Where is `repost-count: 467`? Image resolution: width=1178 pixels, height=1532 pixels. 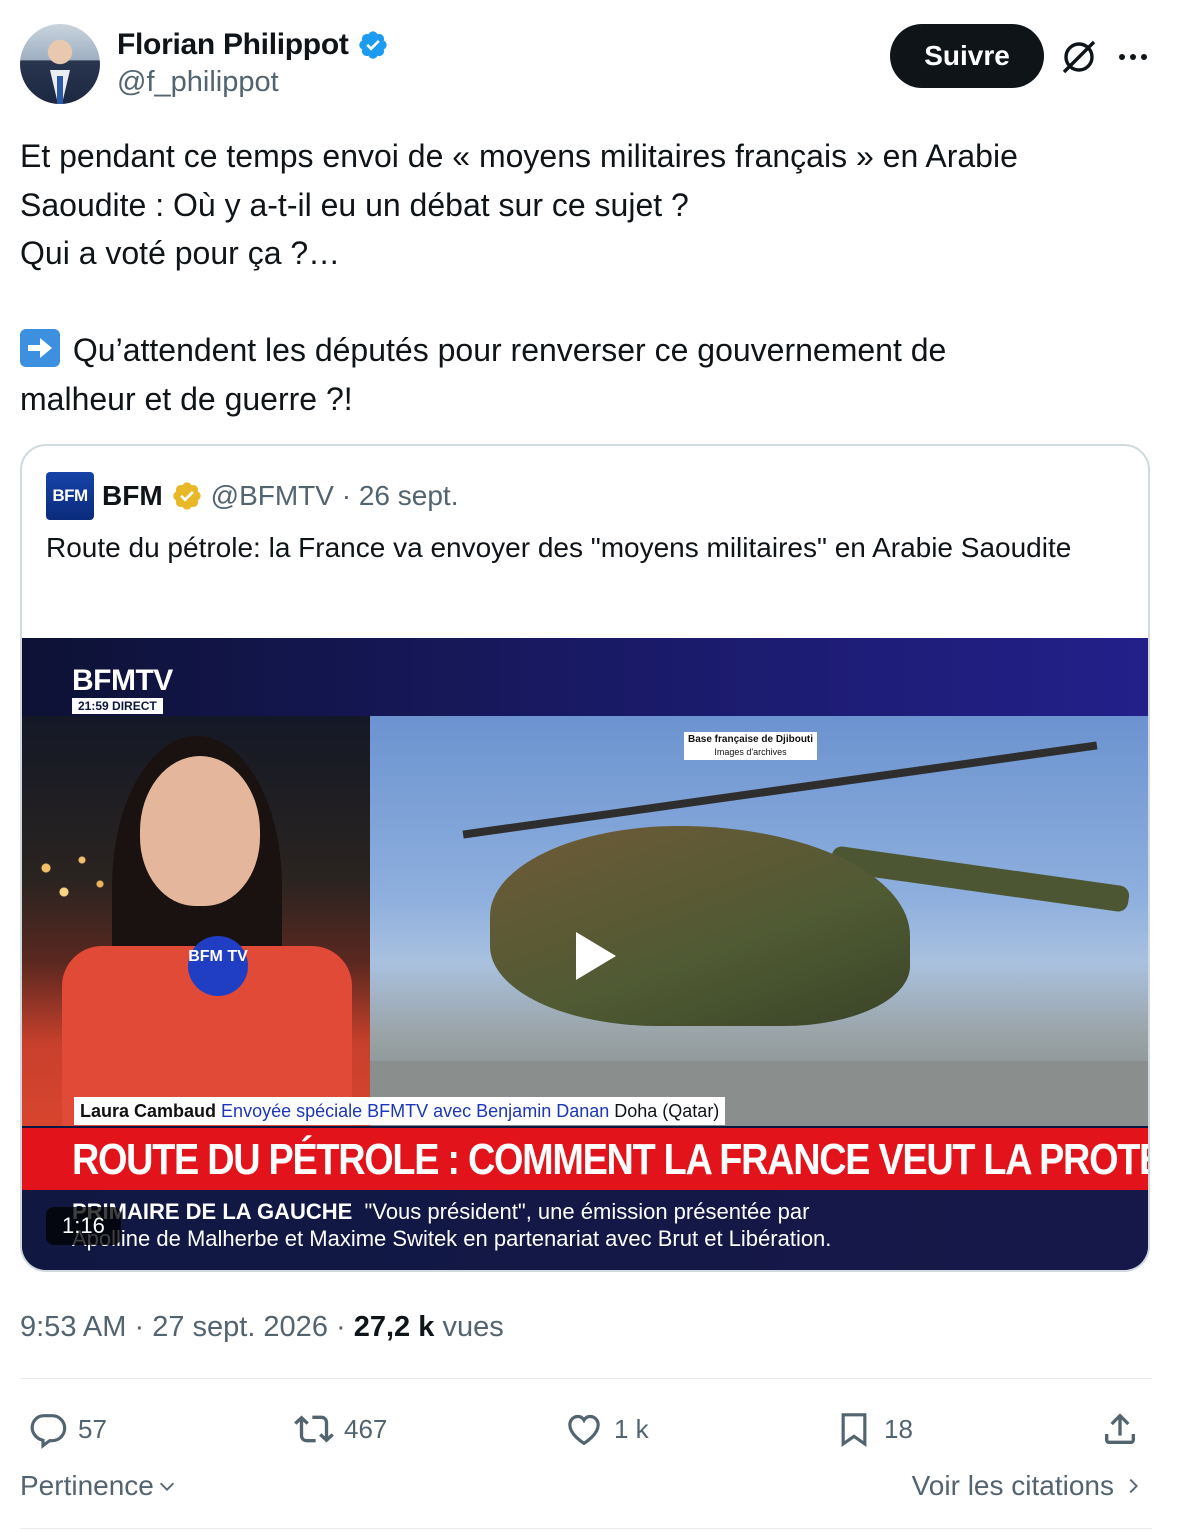
repost-count: 467 is located at coordinates (366, 1428).